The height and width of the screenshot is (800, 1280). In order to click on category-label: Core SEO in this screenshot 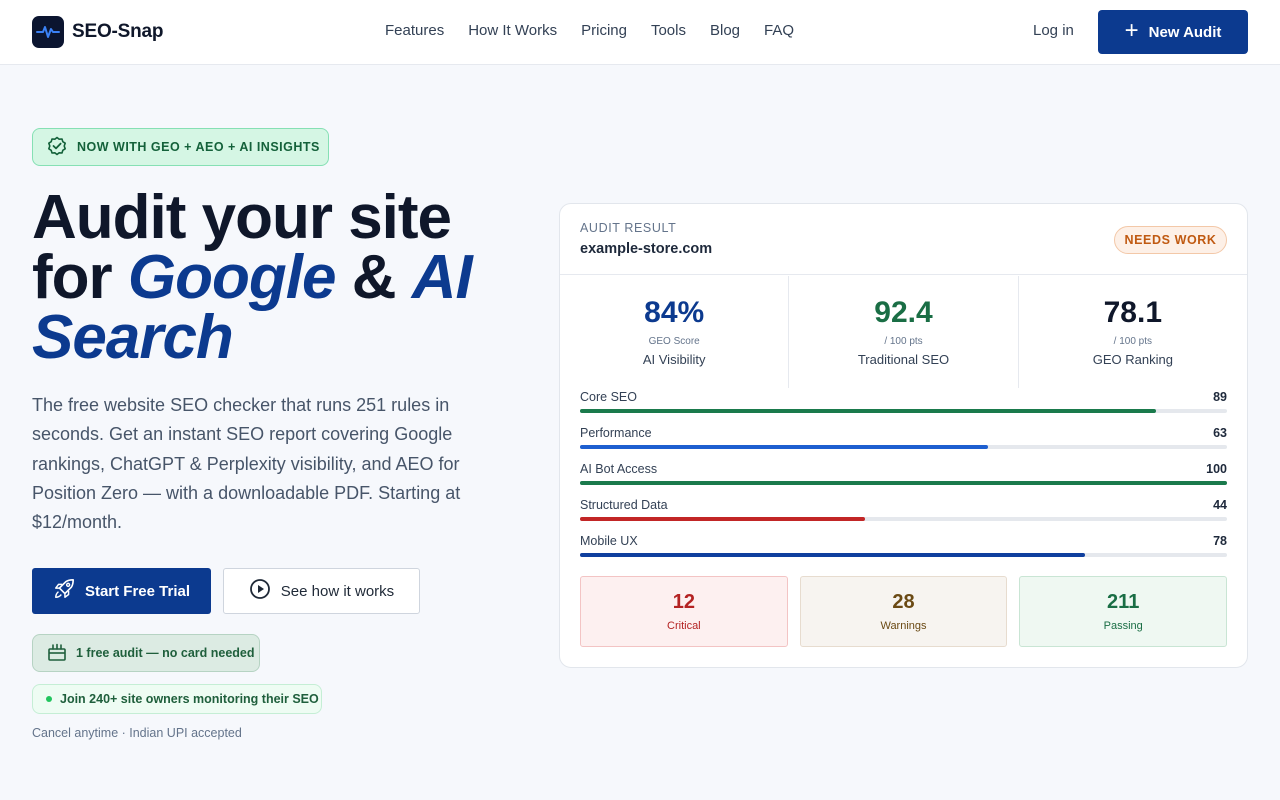, I will do `click(608, 397)`.